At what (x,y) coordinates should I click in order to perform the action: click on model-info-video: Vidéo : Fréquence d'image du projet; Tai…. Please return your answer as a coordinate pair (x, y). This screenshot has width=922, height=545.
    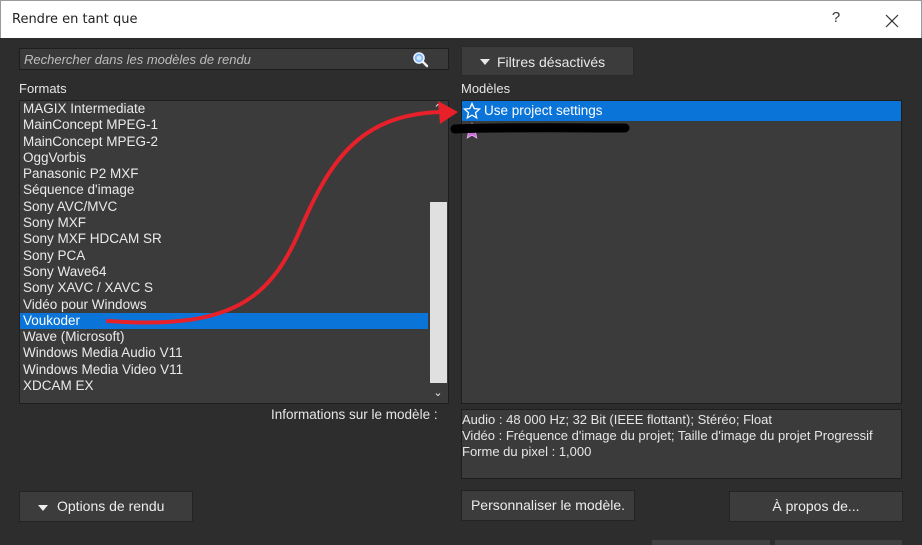
    Looking at the image, I should click on (667, 435).